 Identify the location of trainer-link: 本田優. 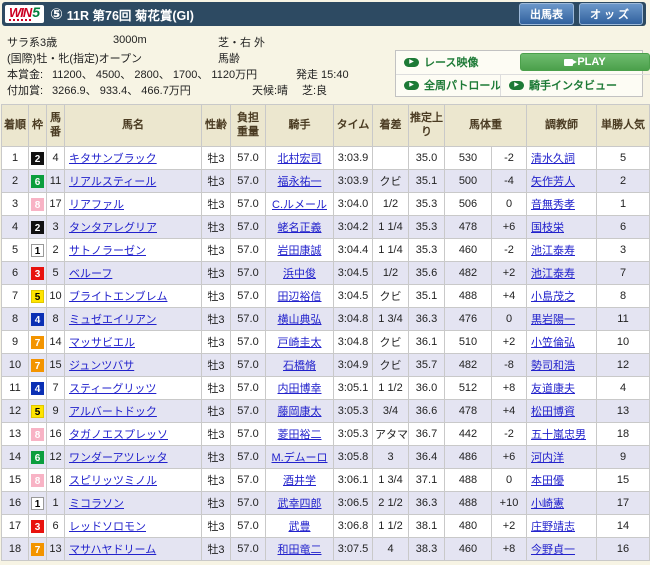
(547, 481).